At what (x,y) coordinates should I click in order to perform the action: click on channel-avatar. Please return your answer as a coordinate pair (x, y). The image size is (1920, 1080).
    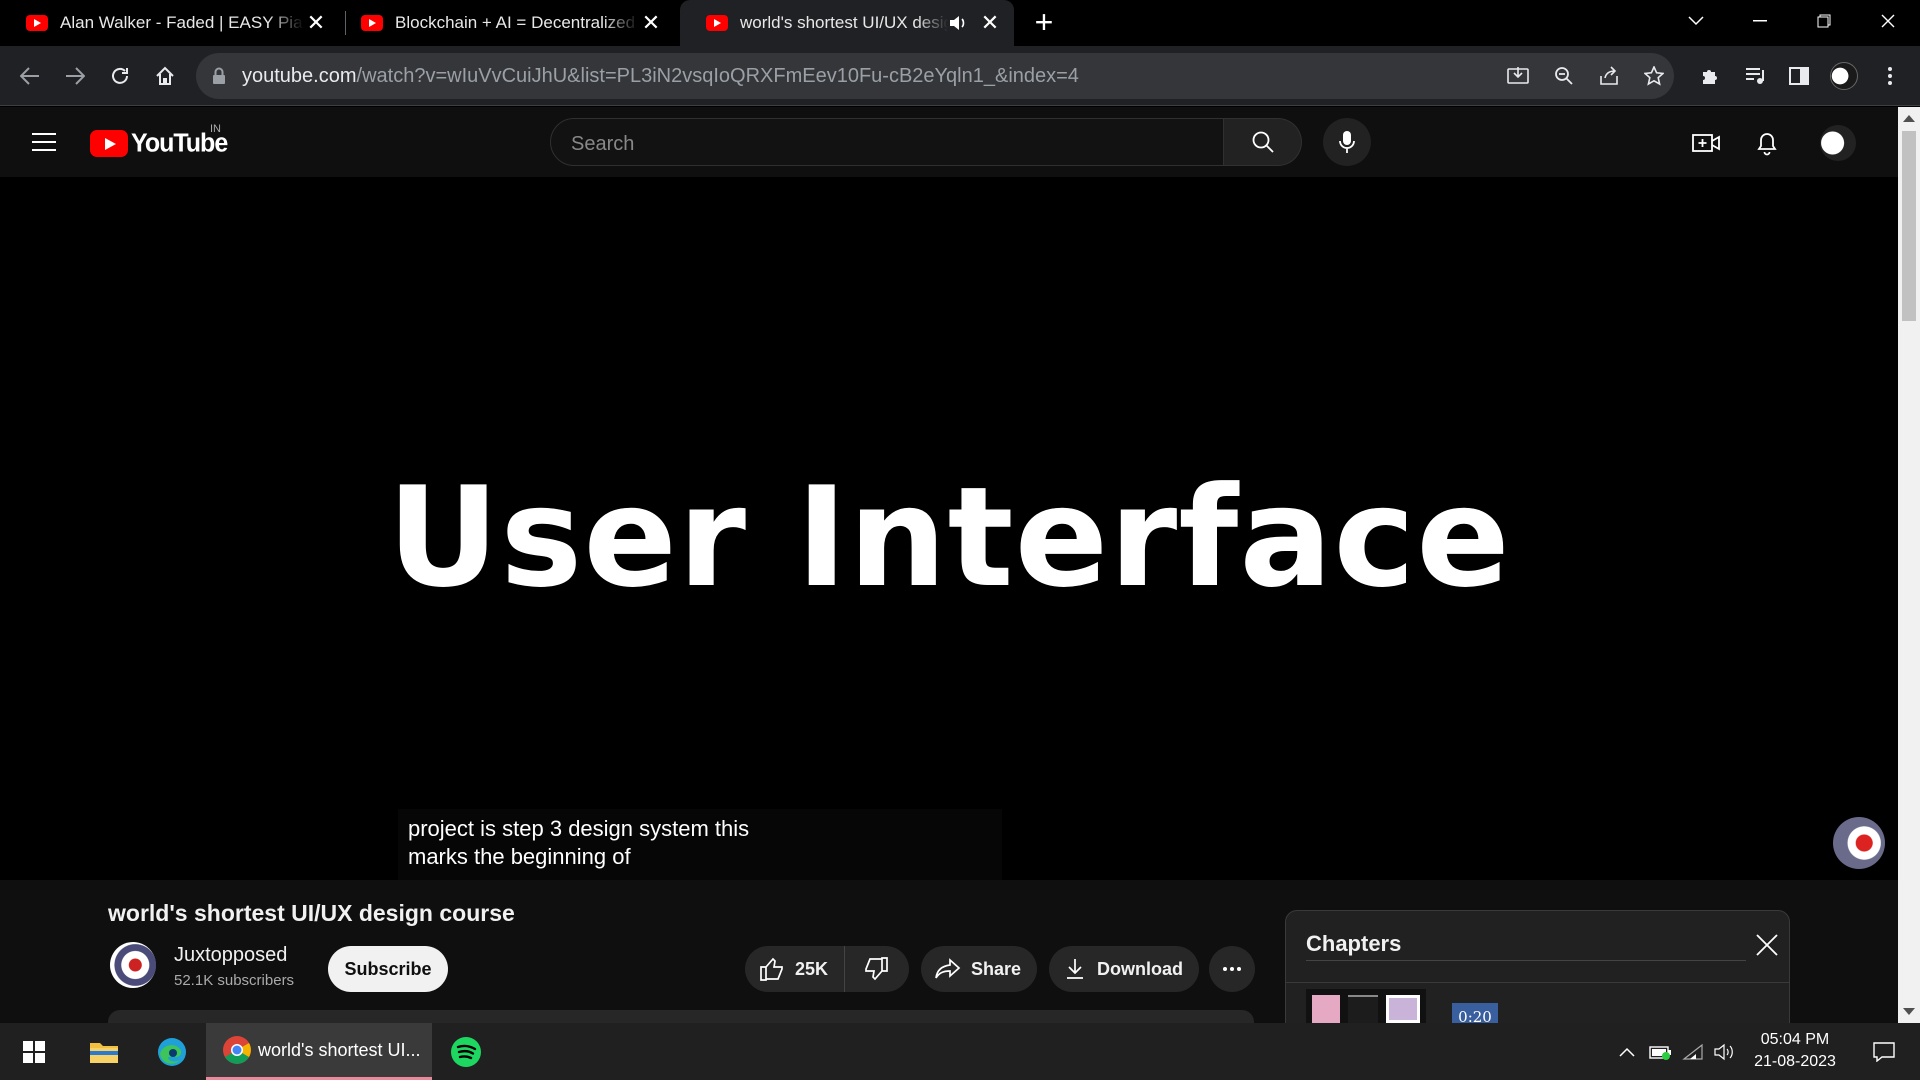
    Looking at the image, I should click on (133, 965).